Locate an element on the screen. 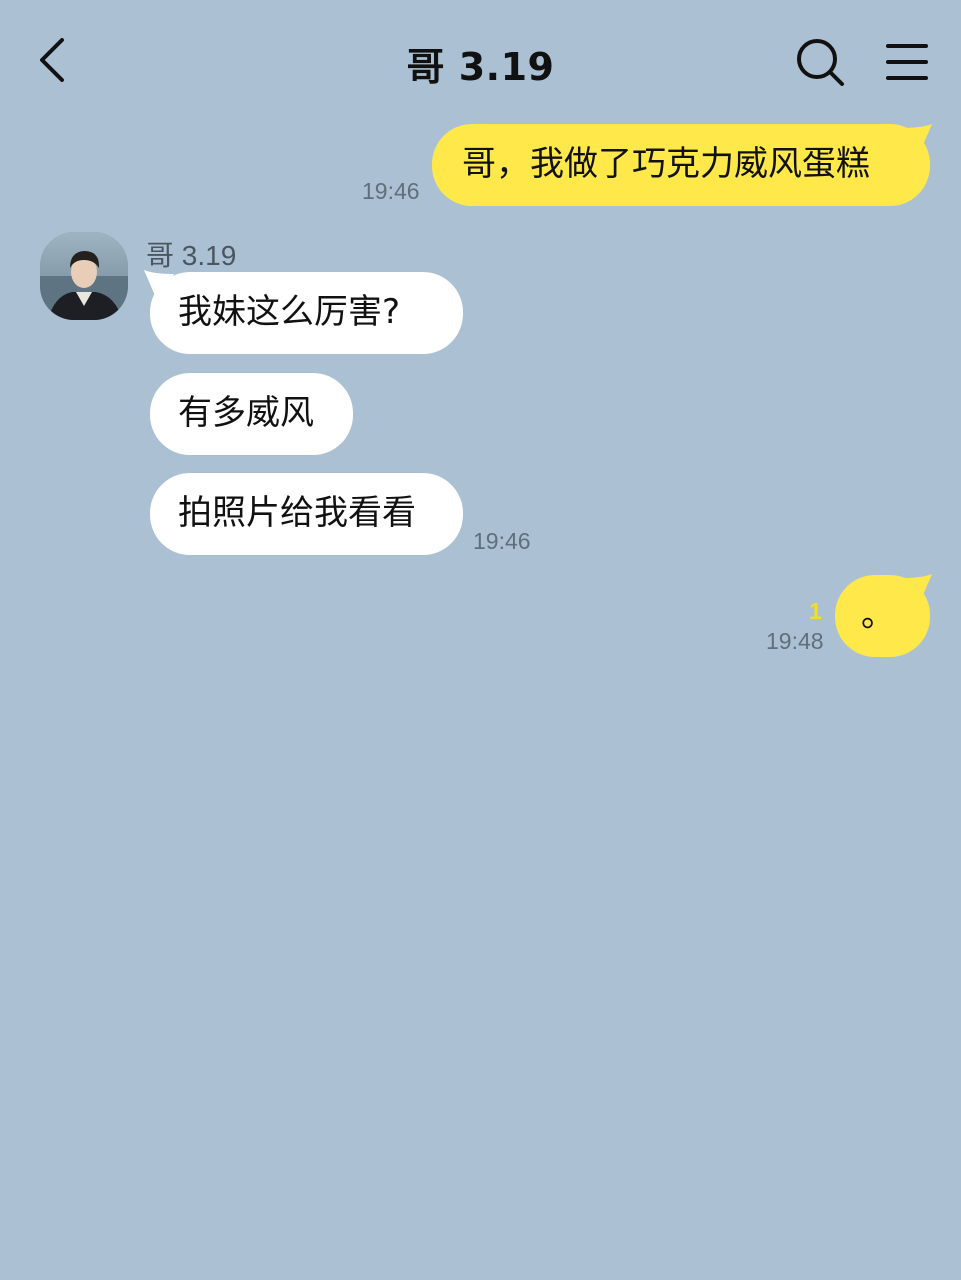 This screenshot has height=1280, width=961. chat-header: 哥 3.19 is located at coordinates (480, 60).